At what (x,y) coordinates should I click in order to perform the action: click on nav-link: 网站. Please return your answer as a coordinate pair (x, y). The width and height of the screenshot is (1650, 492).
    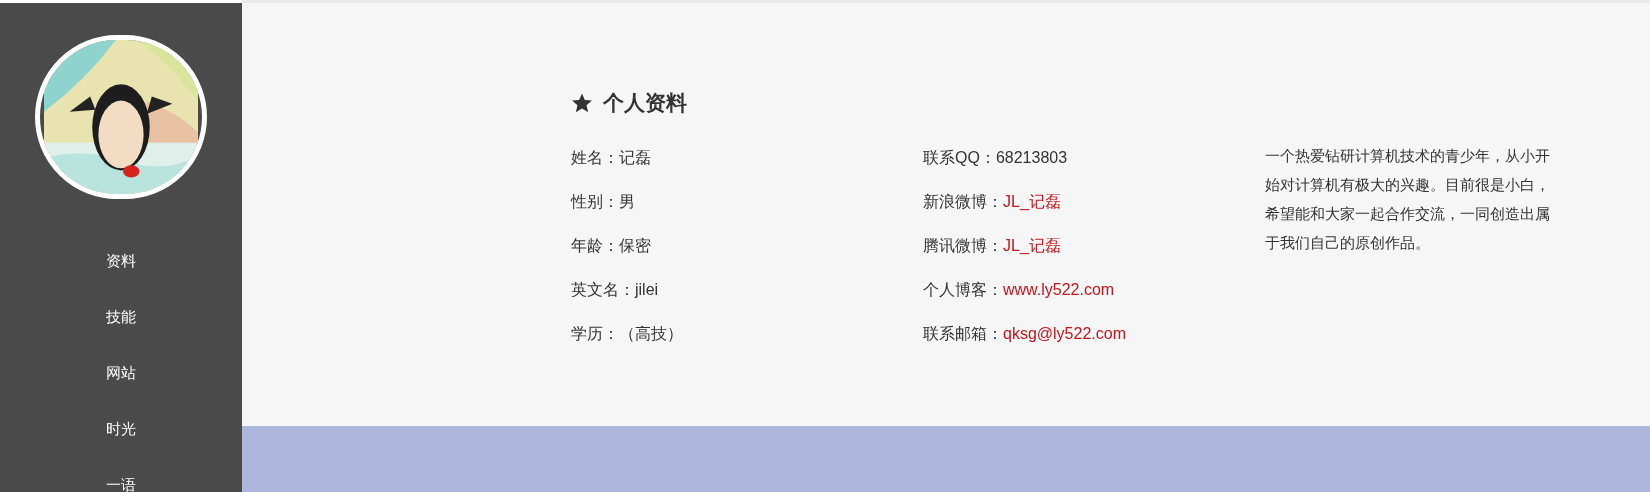
    Looking at the image, I should click on (121, 373).